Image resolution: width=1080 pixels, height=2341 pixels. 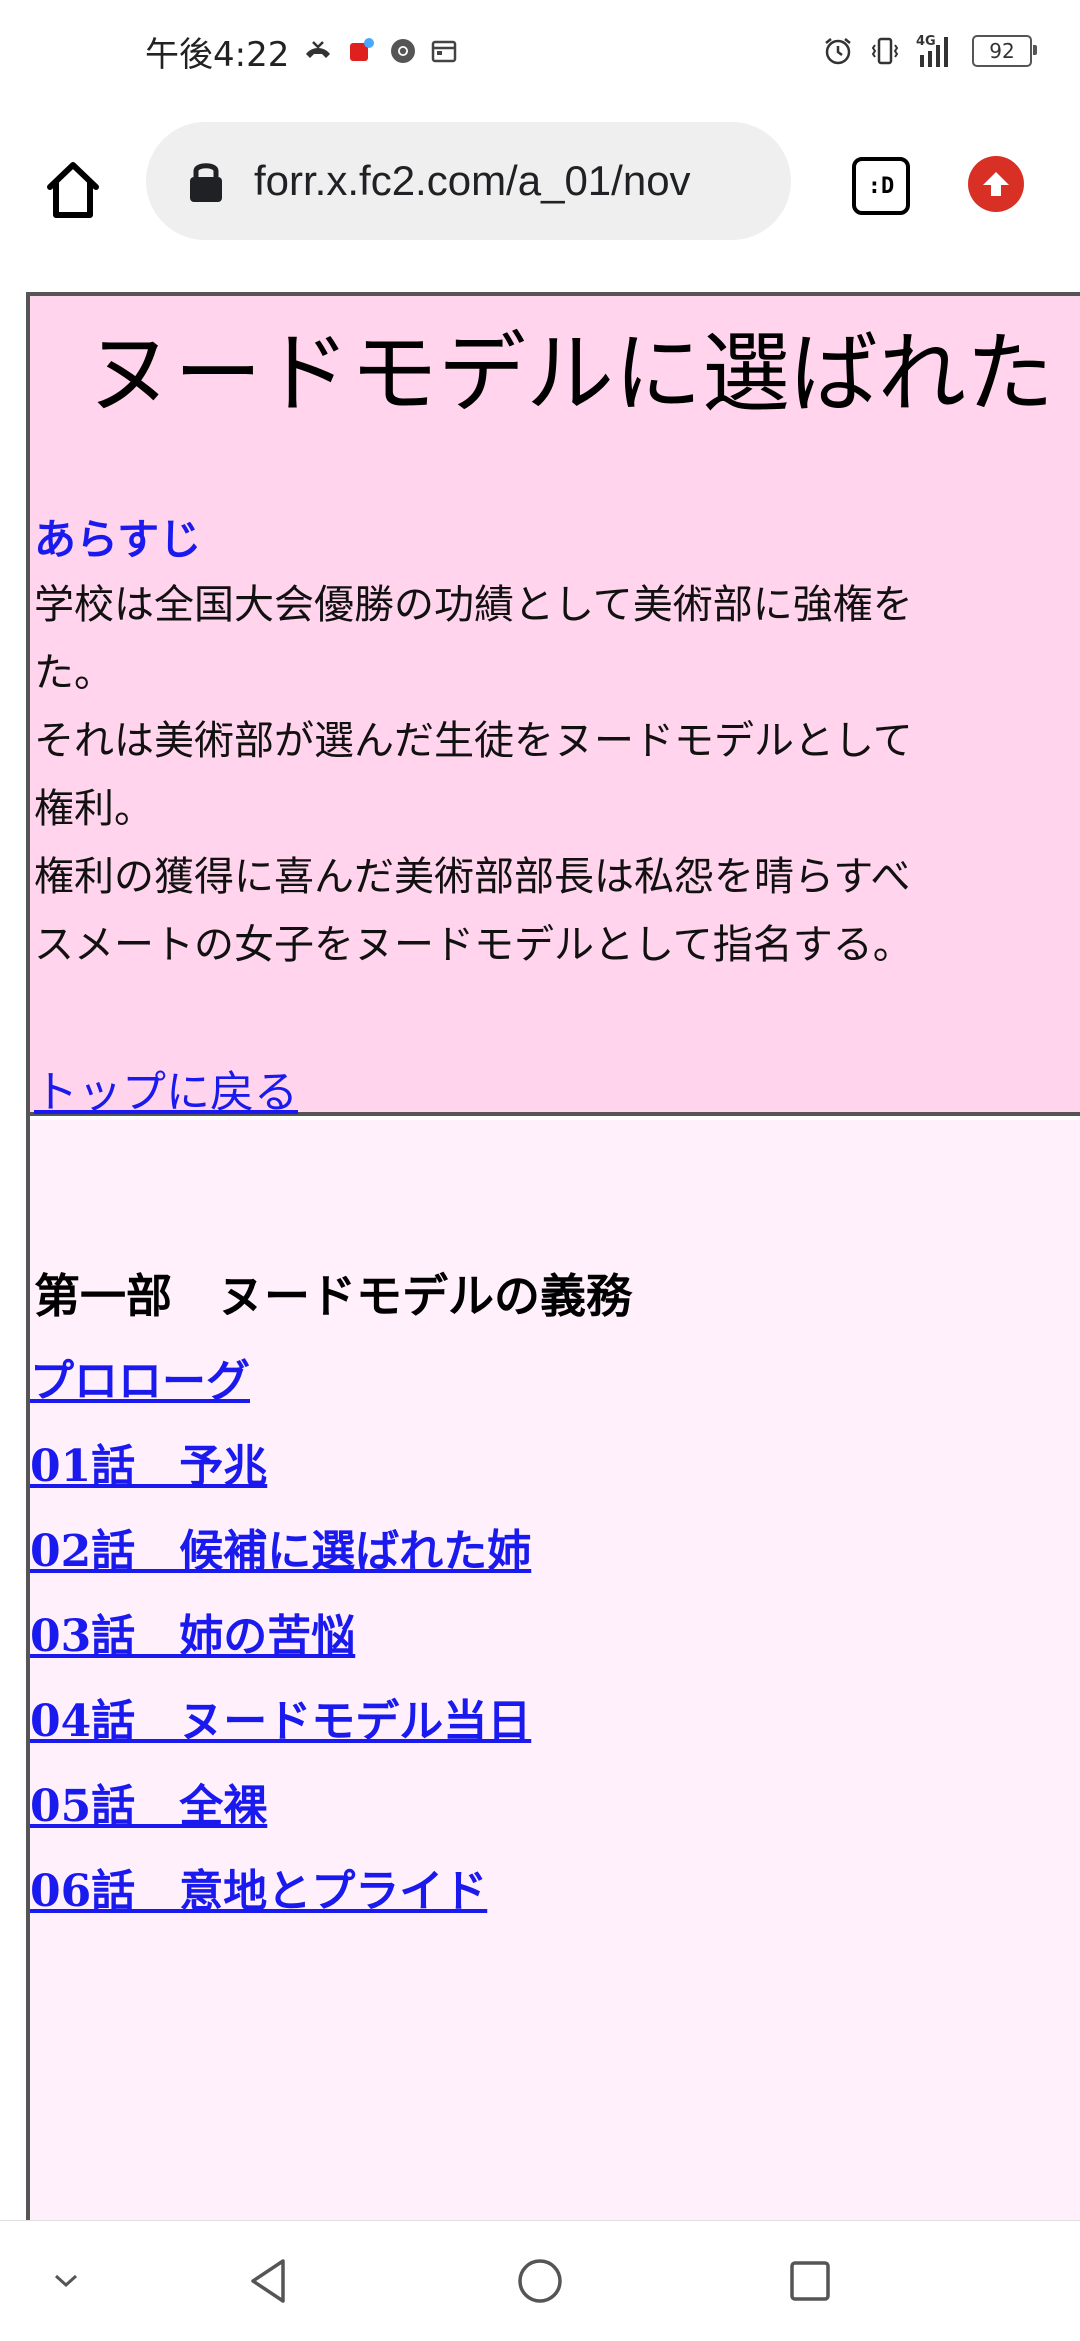 I want to click on home-icon, so click(x=73, y=190).